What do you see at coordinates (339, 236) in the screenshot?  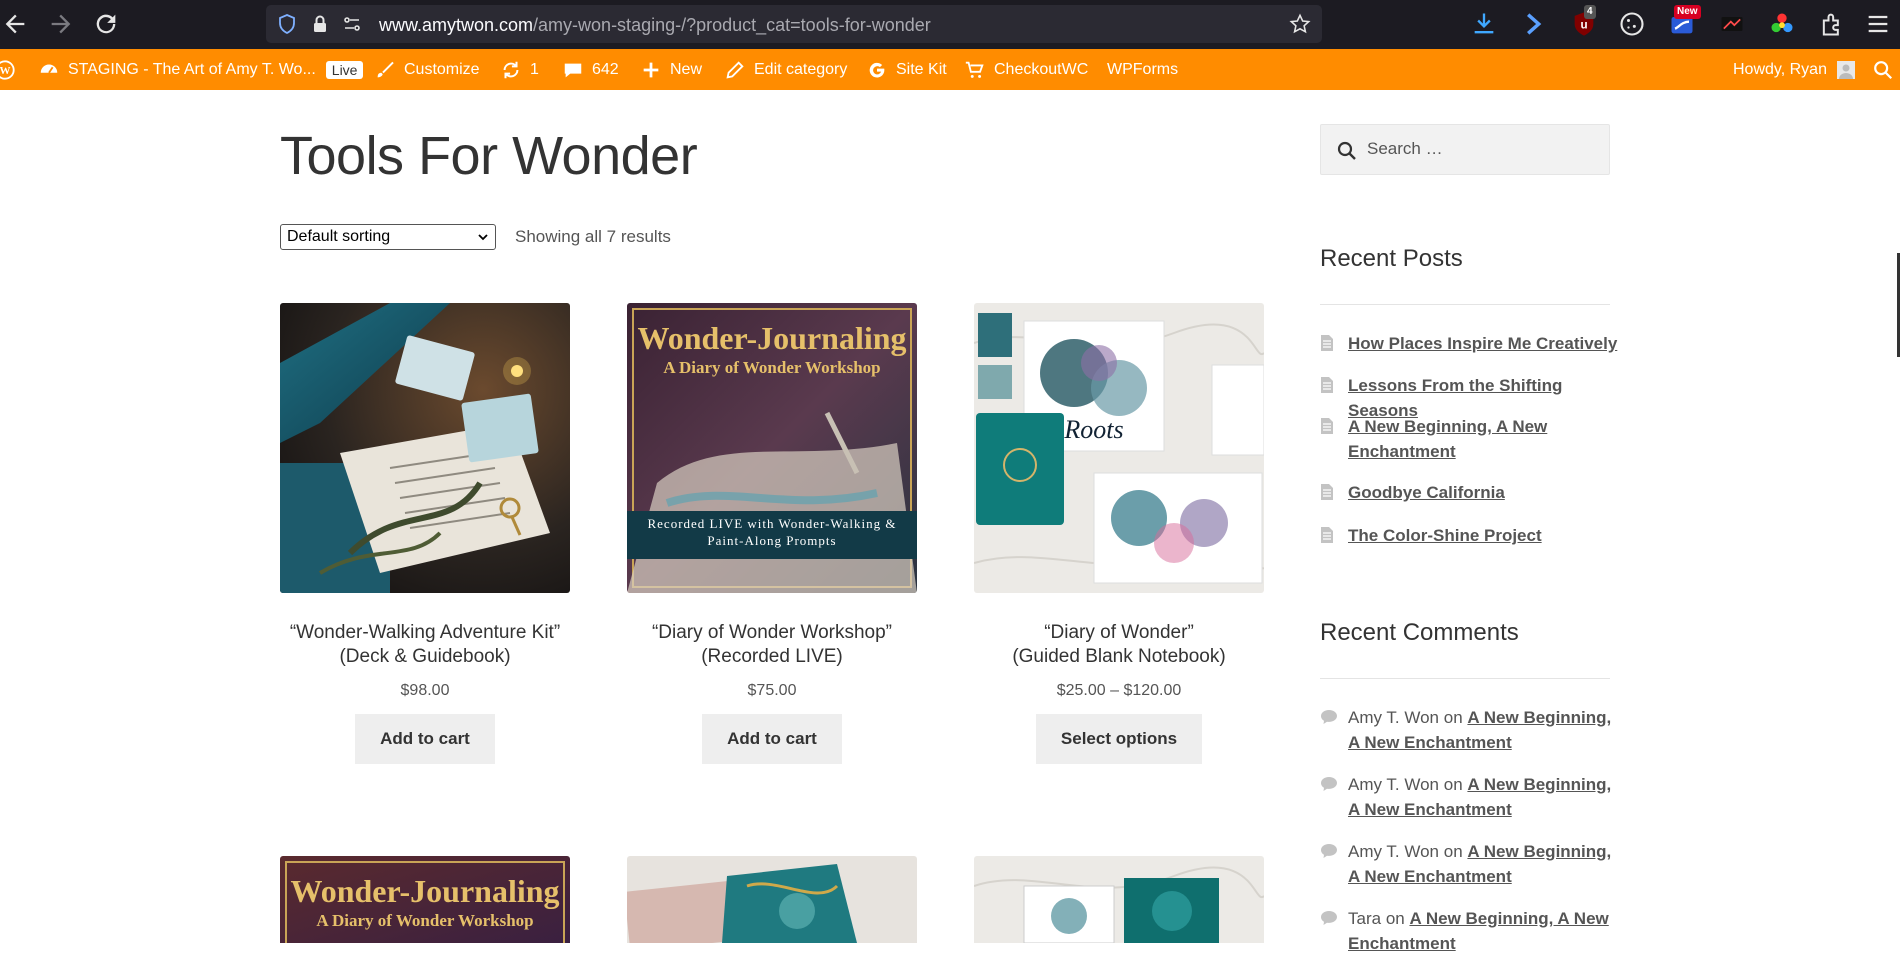 I see `sort-selected-label: Default sorting` at bounding box center [339, 236].